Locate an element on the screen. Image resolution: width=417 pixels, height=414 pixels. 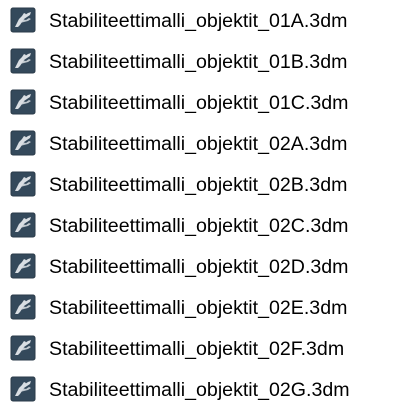
file-list-item: Stabiliteettimalli_objektit_02B.3dm is located at coordinates (208, 184).